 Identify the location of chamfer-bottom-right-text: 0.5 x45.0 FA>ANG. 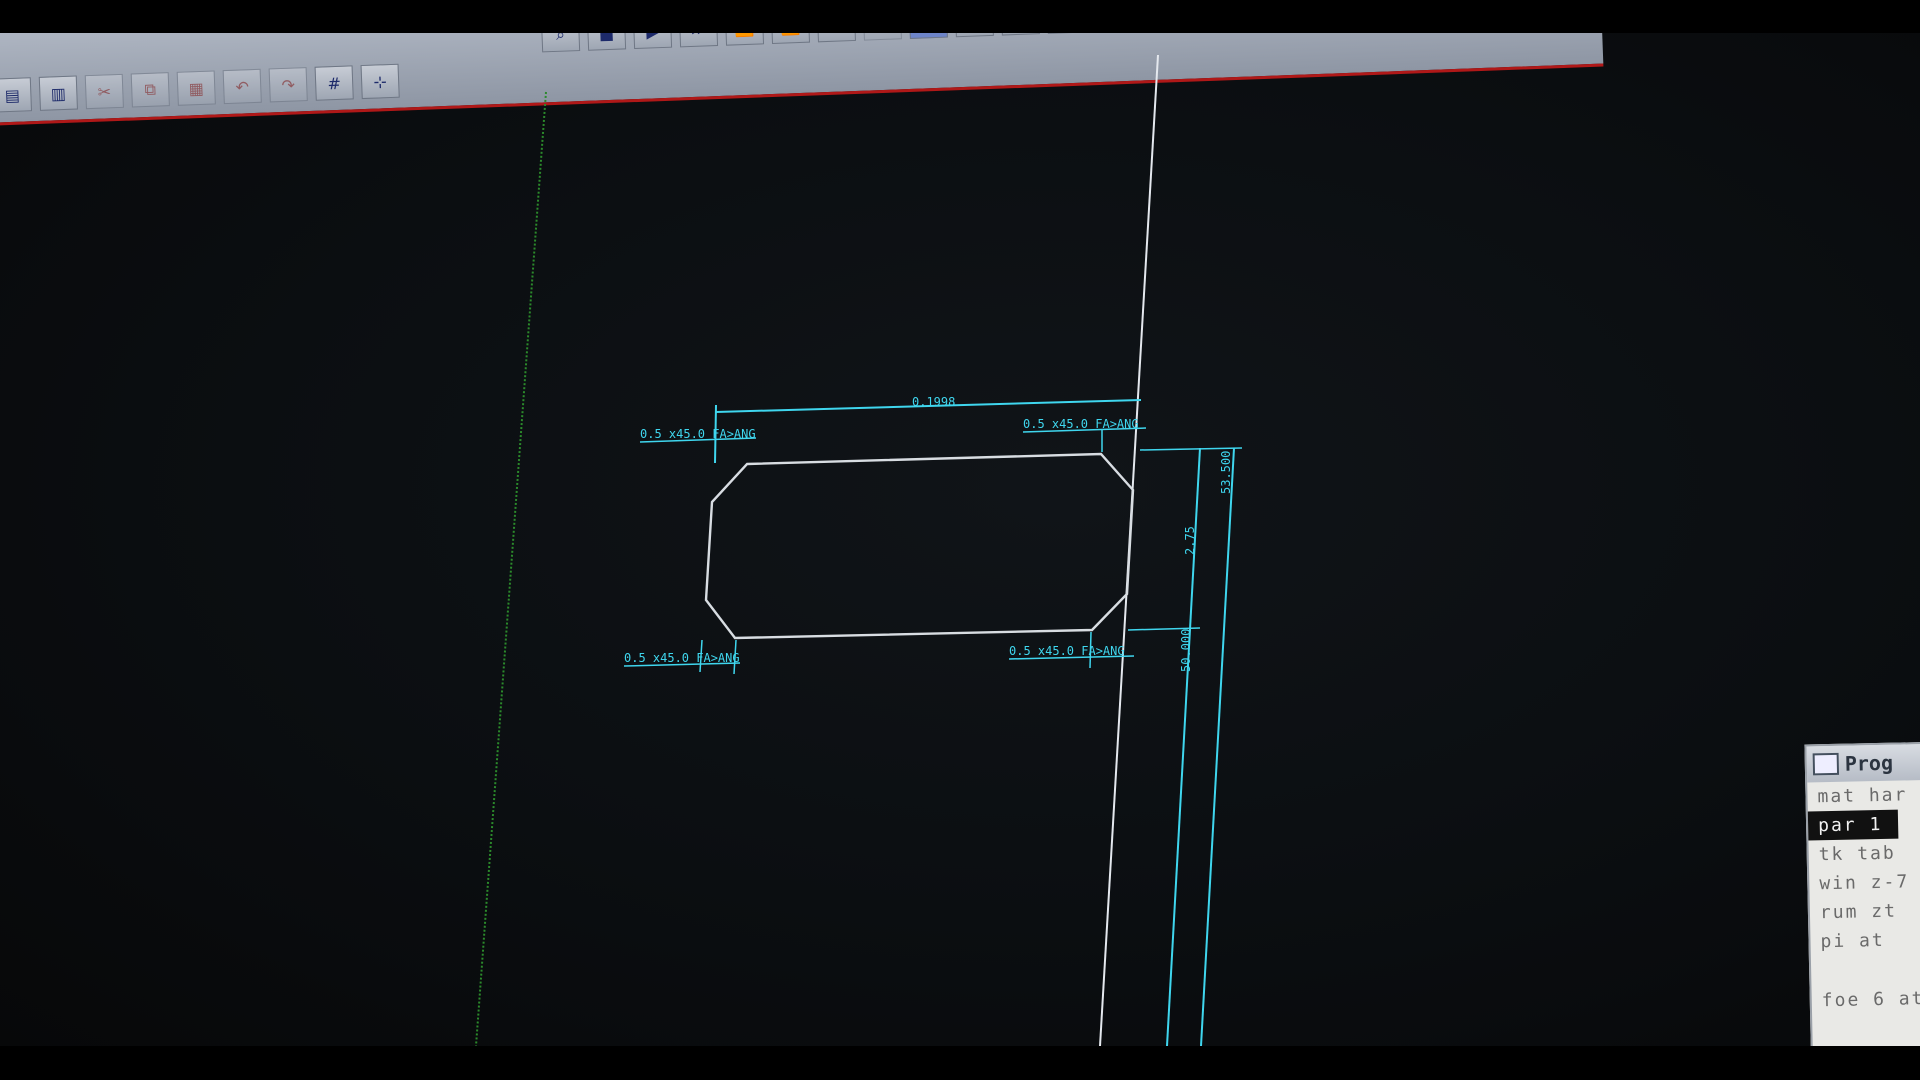
(1067, 651).